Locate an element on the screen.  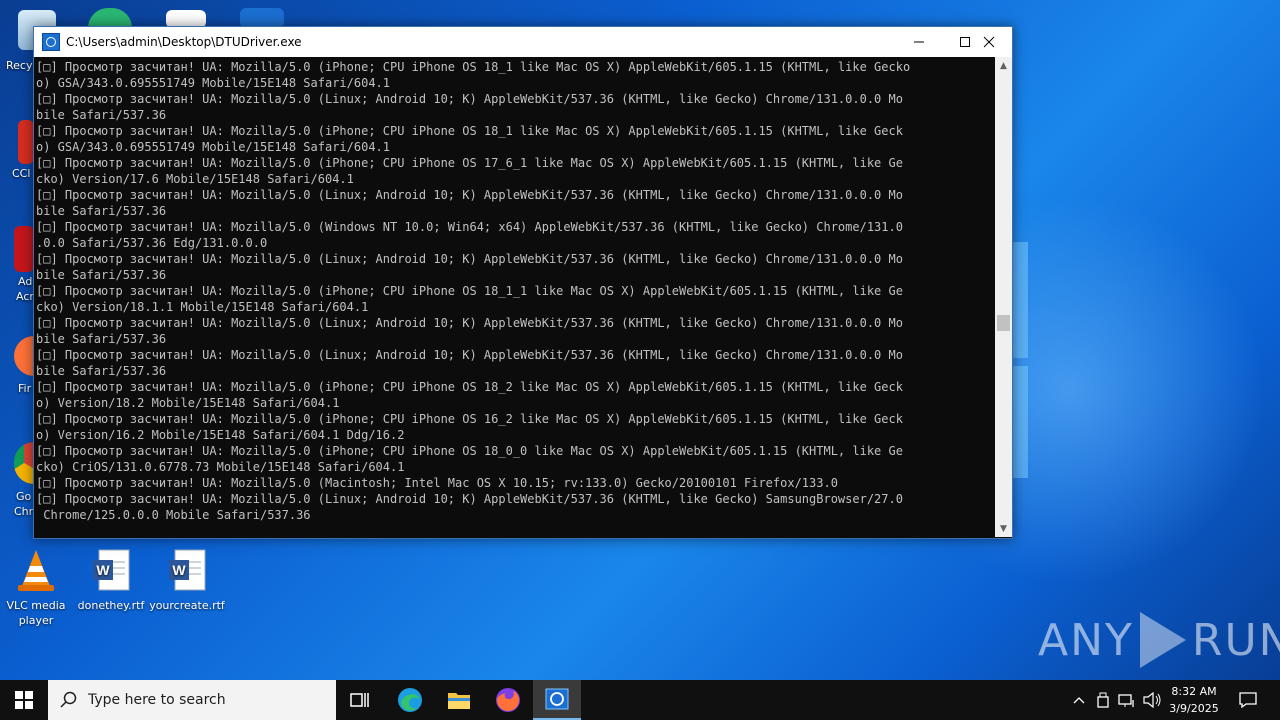
desktop-icon-yourcreate: W yourcreate.rtf is located at coordinates (187, 580).